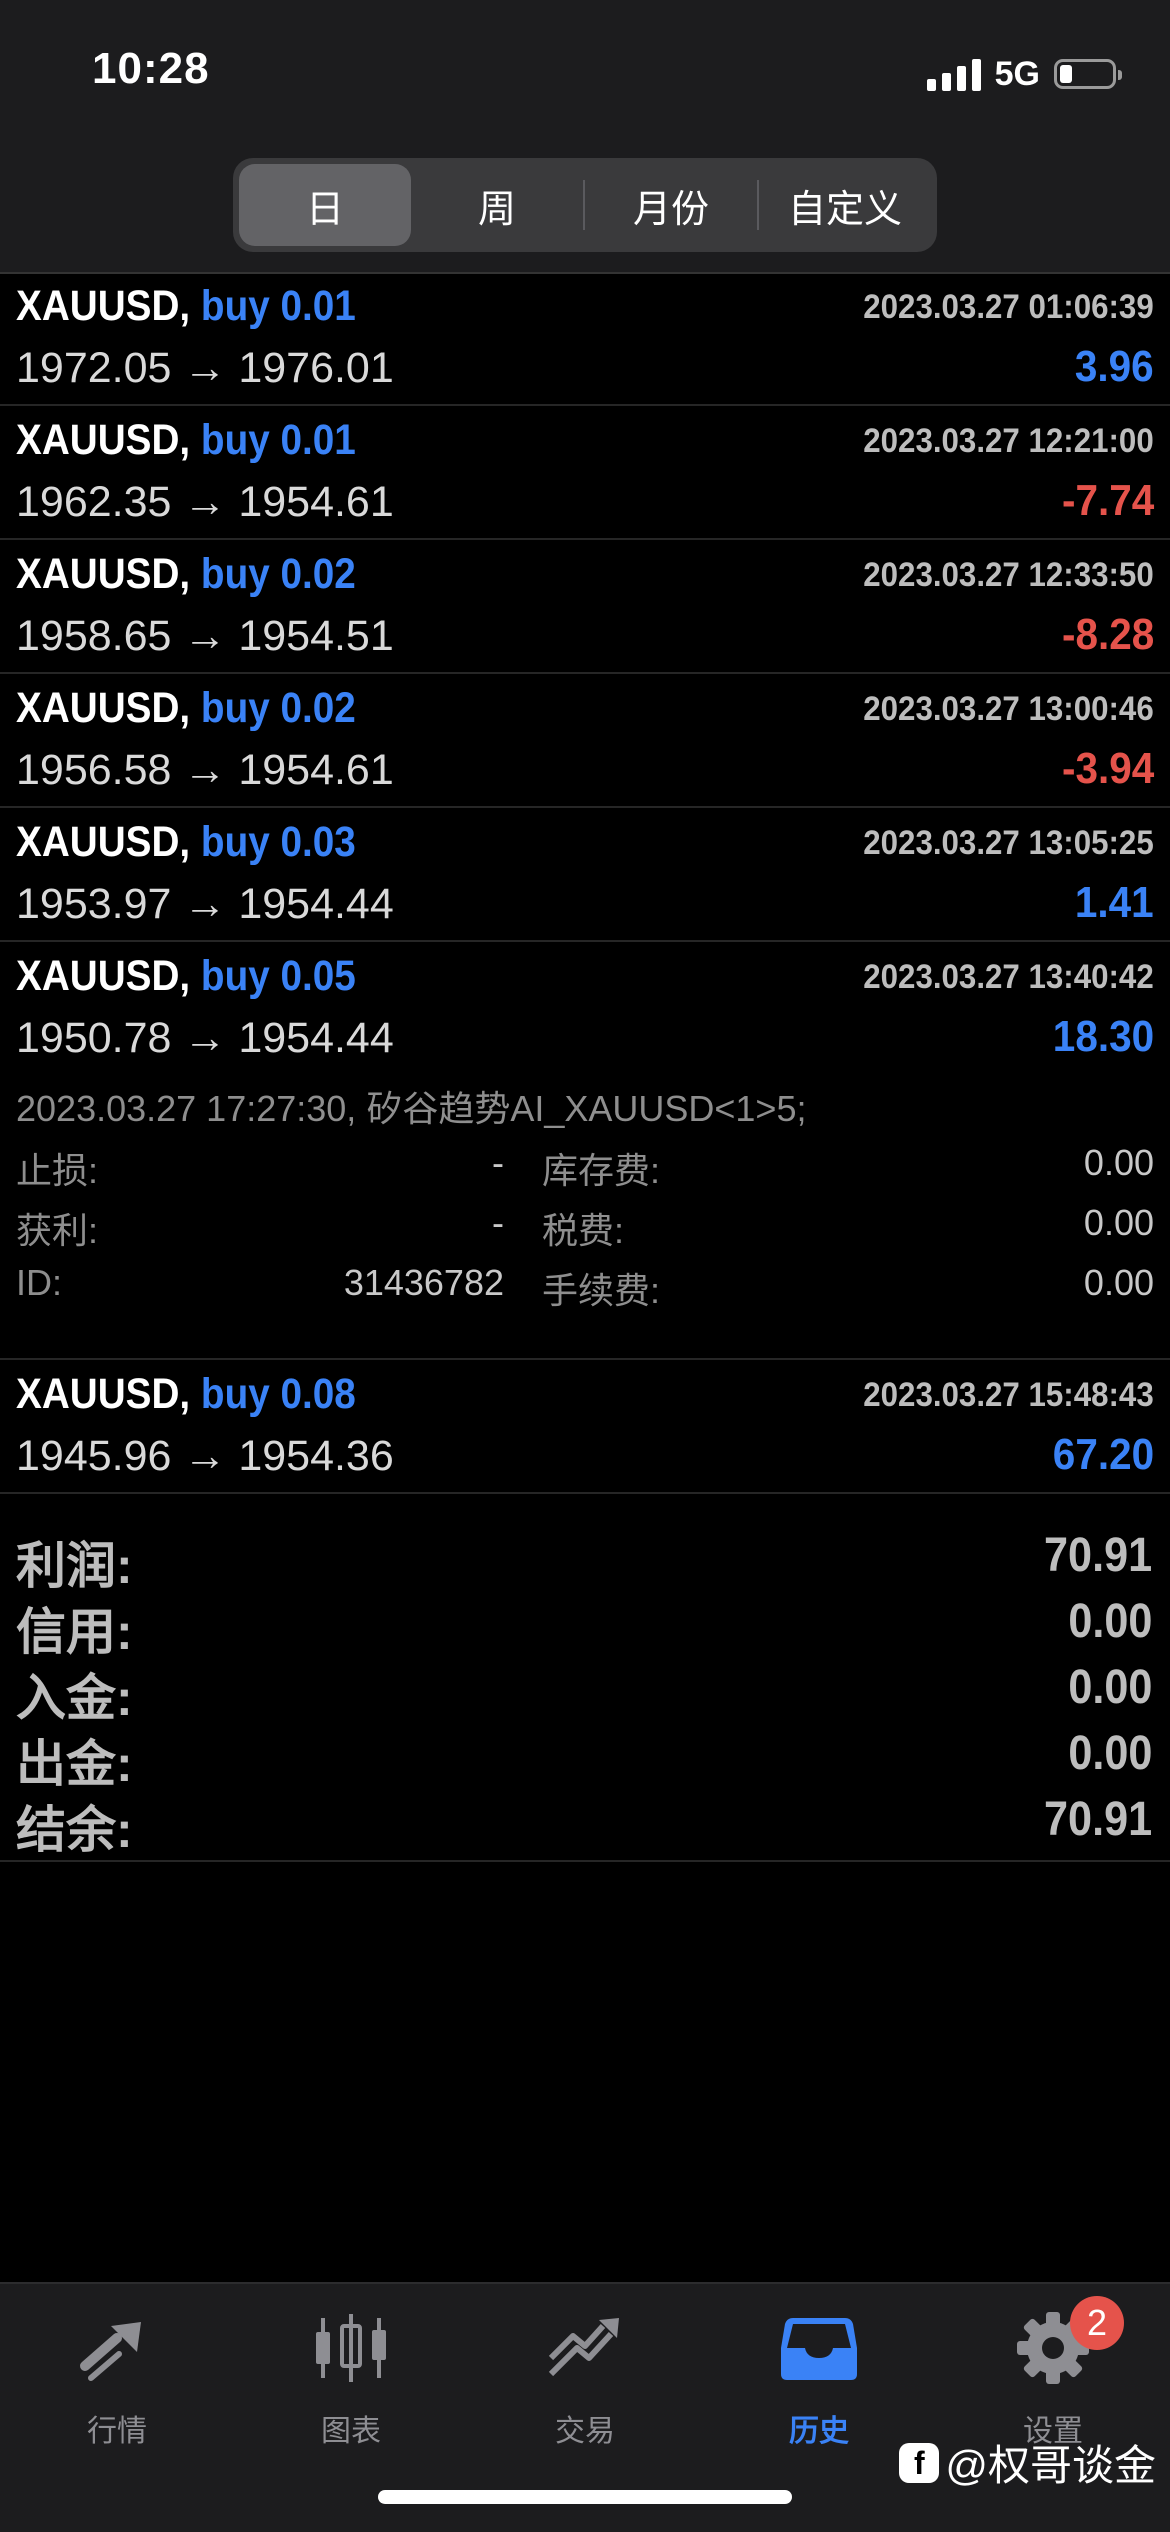  I want to click on deal-prices: 1958.65 → 1954.51, so click(205, 636).